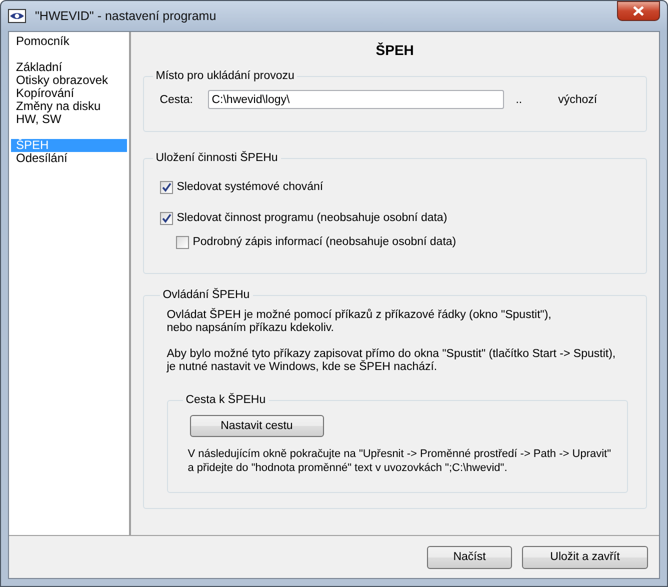  What do you see at coordinates (399, 461) in the screenshot?
I see `instruction-text: V následujícím okně pokračujte na "Upřesnit -> Proměnné prostředí -> Path -> Upravit" a přidejte do "hodnota proměnné" text v uvozovkách ";C:\hwevid".` at bounding box center [399, 461].